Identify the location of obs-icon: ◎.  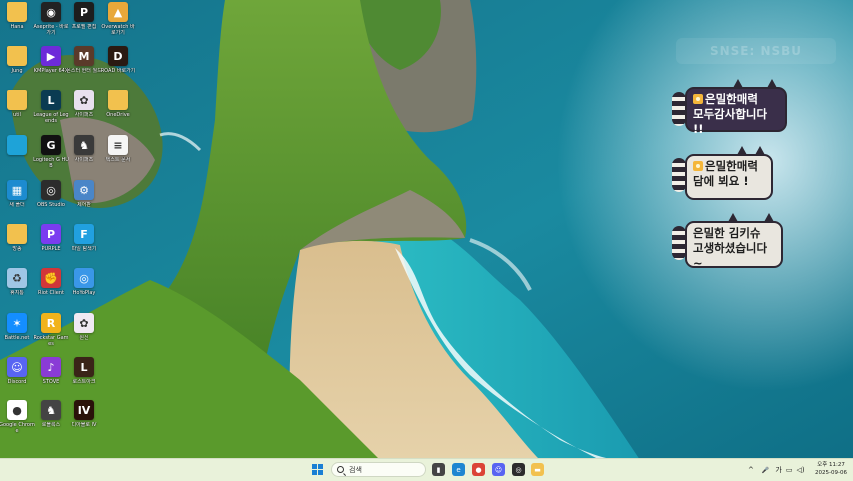
(518, 469).